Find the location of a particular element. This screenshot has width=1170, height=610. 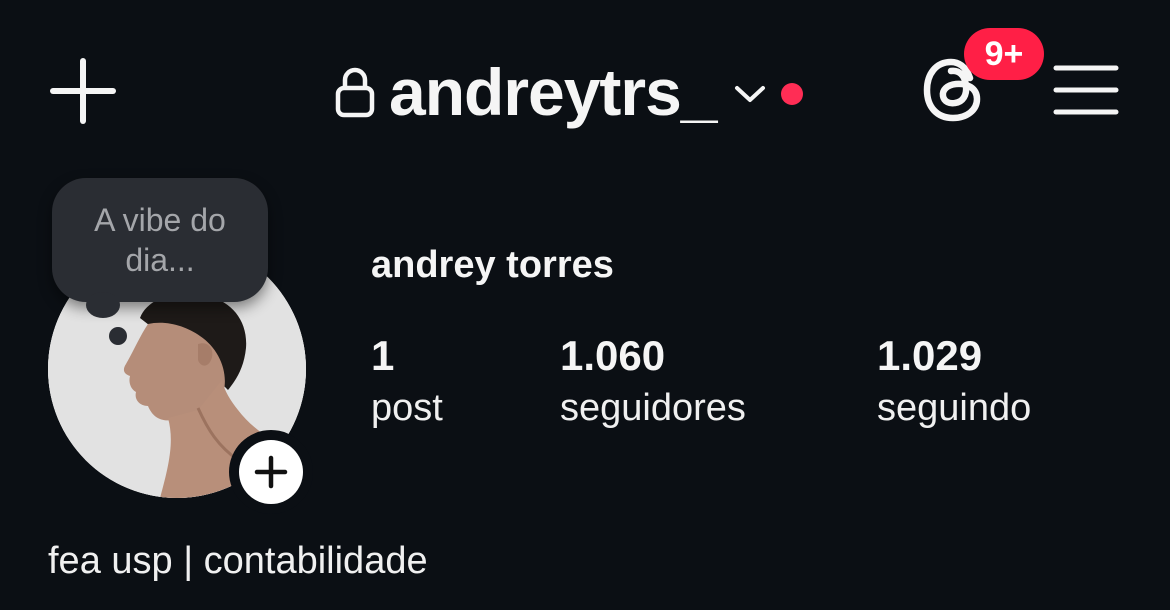

add-story-button is located at coordinates (271, 472).